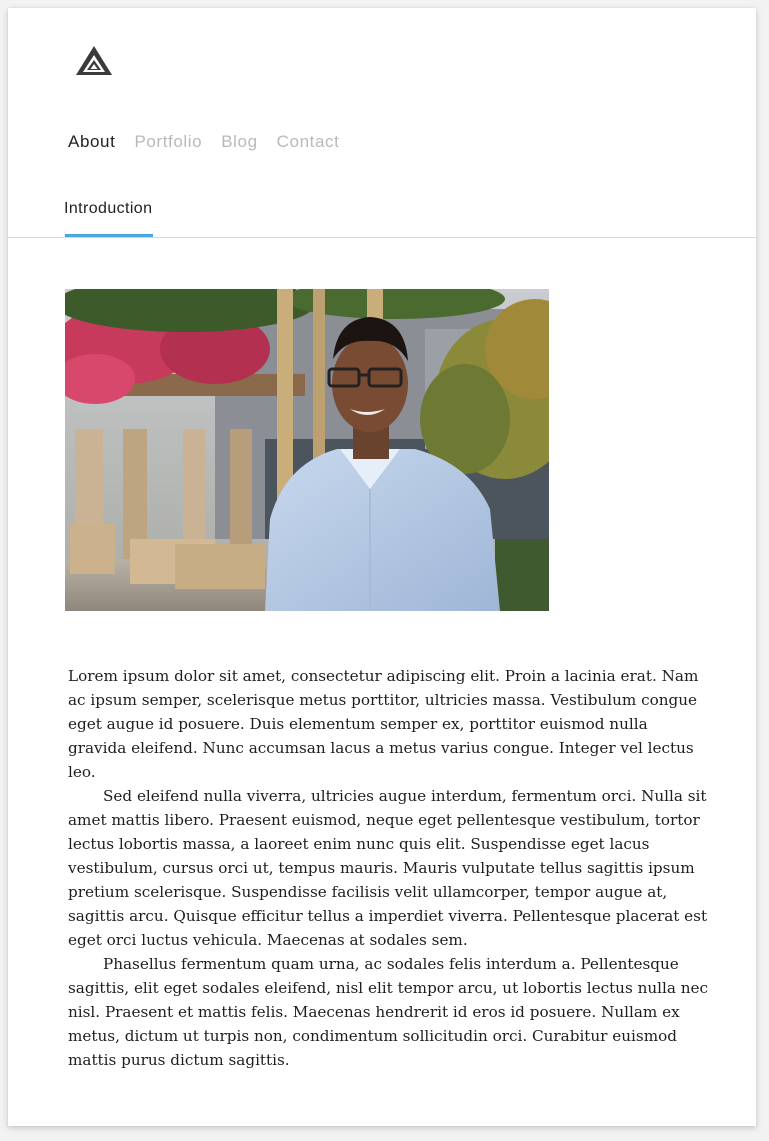  What do you see at coordinates (91, 142) in the screenshot?
I see `nav-item-about: About` at bounding box center [91, 142].